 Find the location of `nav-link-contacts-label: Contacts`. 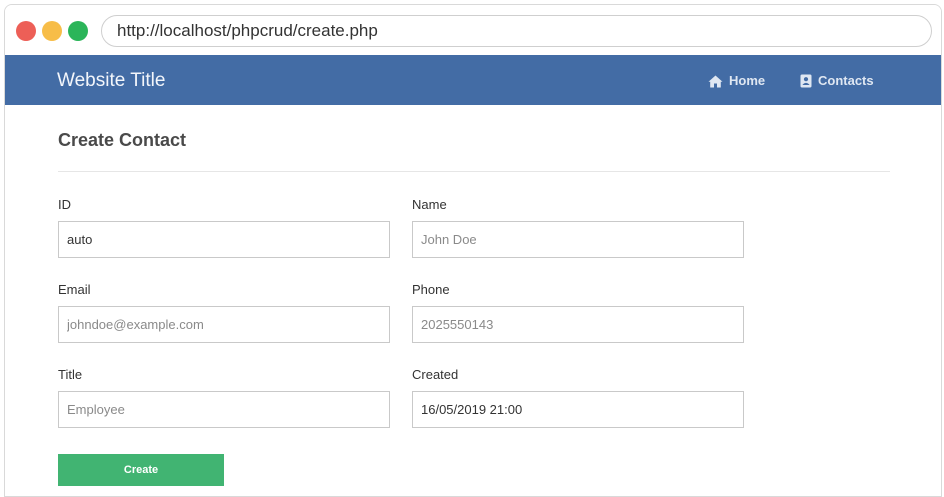

nav-link-contacts-label: Contacts is located at coordinates (846, 80).